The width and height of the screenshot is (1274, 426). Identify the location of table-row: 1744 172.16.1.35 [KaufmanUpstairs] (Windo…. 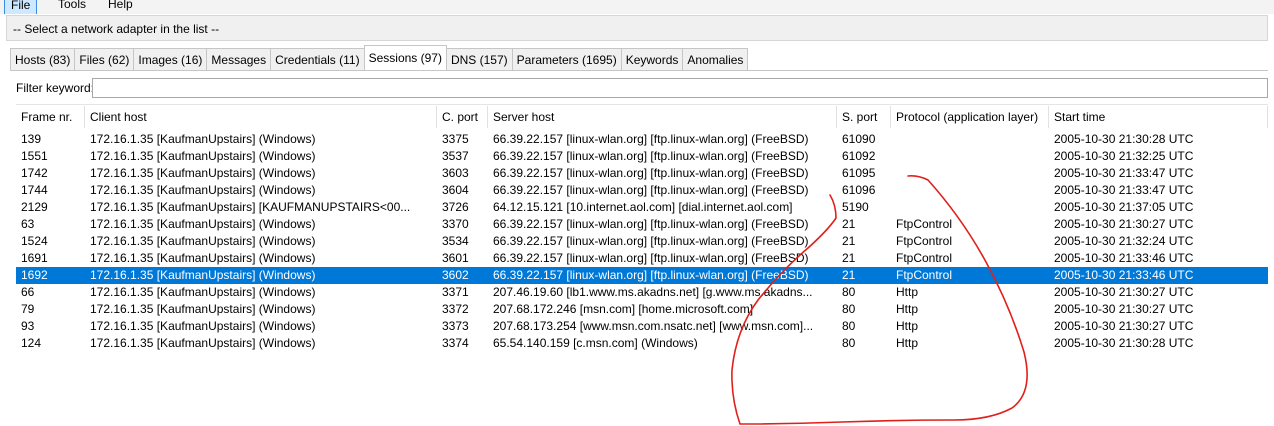
(642, 190).